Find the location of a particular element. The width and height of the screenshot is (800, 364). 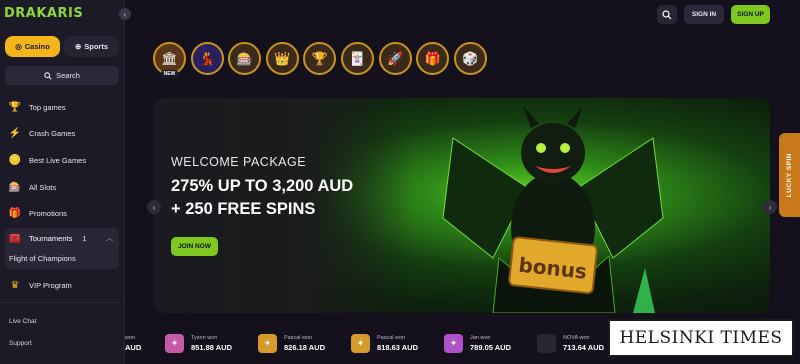

category-crash-games: 🚀 is located at coordinates (395, 58).